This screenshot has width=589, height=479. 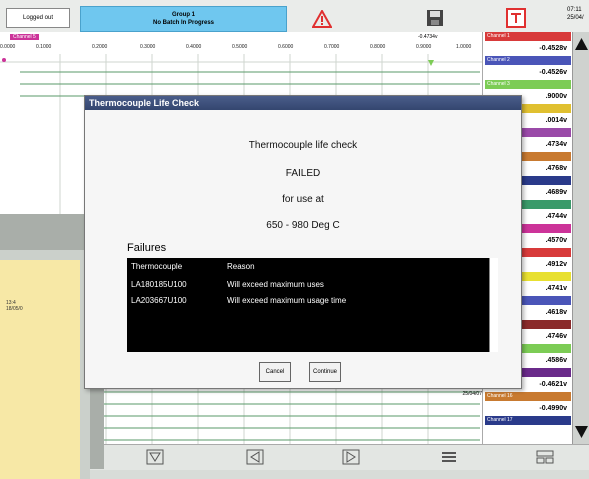 What do you see at coordinates (516, 18) in the screenshot?
I see `trend-alert-icon` at bounding box center [516, 18].